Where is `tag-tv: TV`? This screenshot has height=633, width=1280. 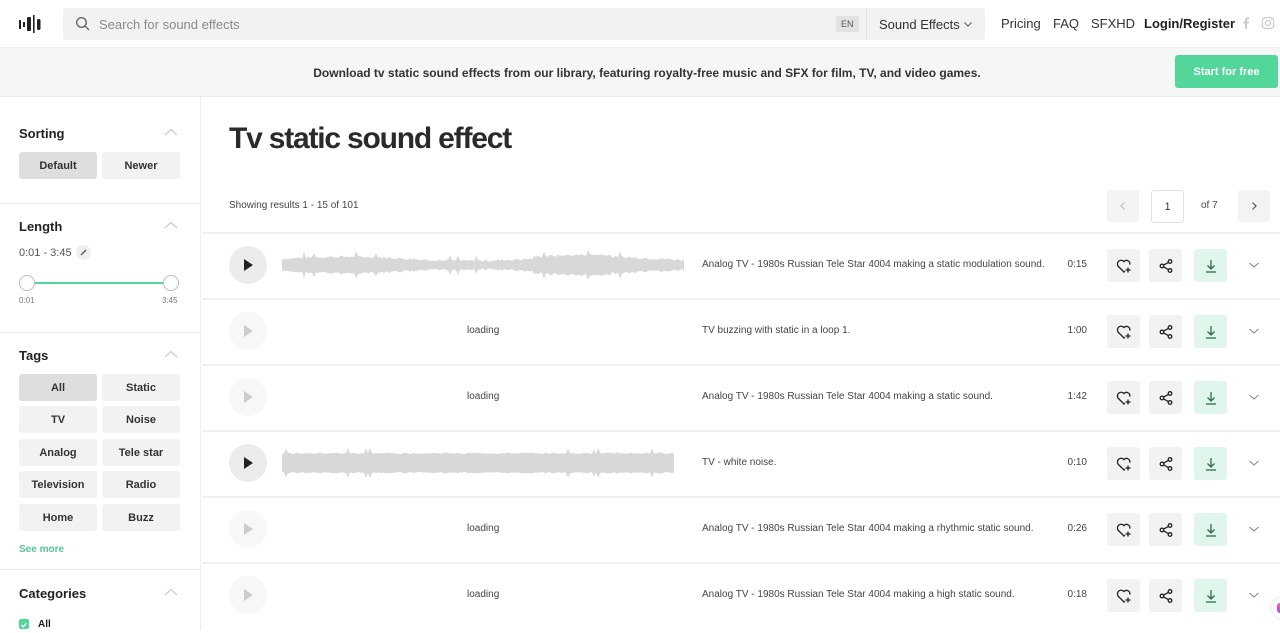 tag-tv: TV is located at coordinates (58, 419).